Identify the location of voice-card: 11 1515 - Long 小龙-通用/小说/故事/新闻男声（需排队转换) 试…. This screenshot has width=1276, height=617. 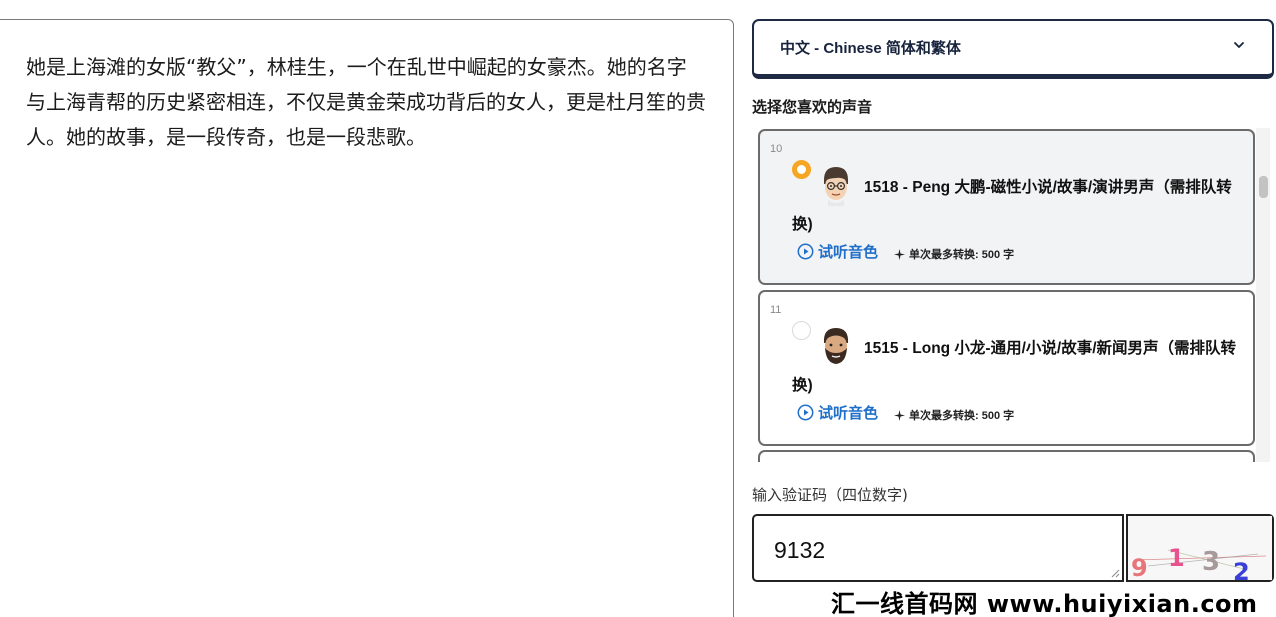
(1006, 368).